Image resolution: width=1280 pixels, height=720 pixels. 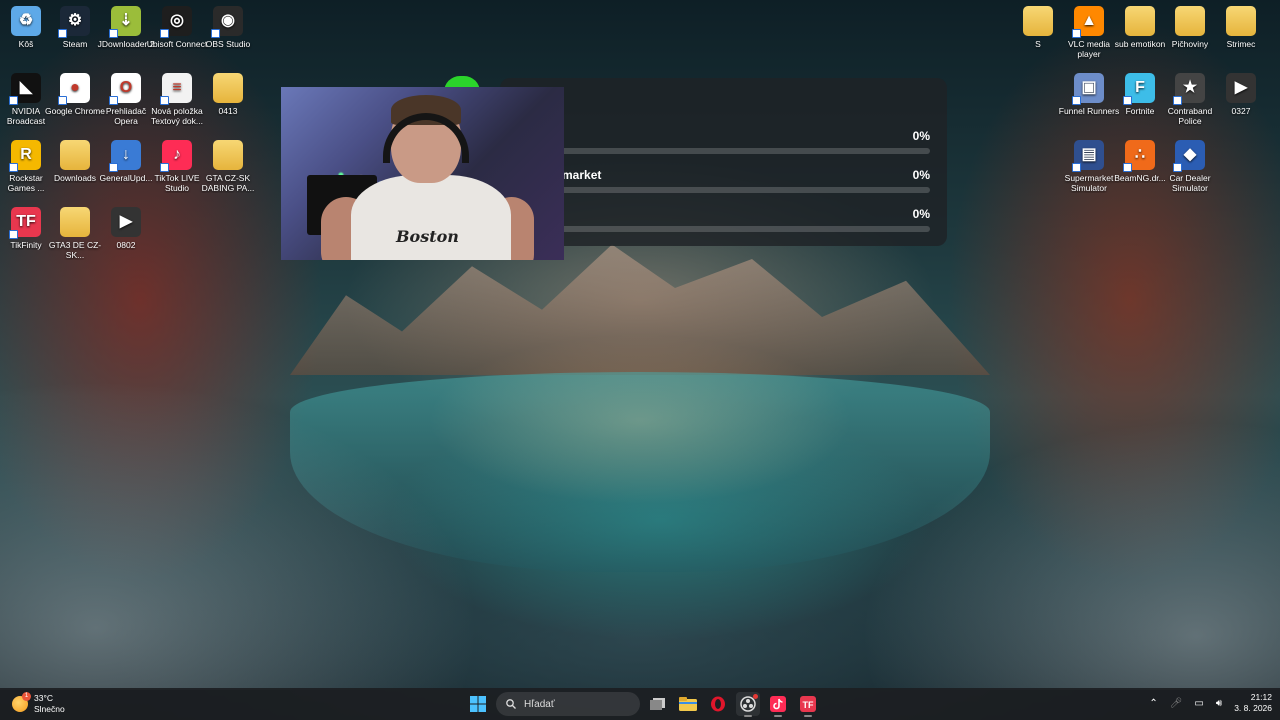 What do you see at coordinates (1241, 111) in the screenshot?
I see `desktop-icon-label: 0327` at bounding box center [1241, 111].